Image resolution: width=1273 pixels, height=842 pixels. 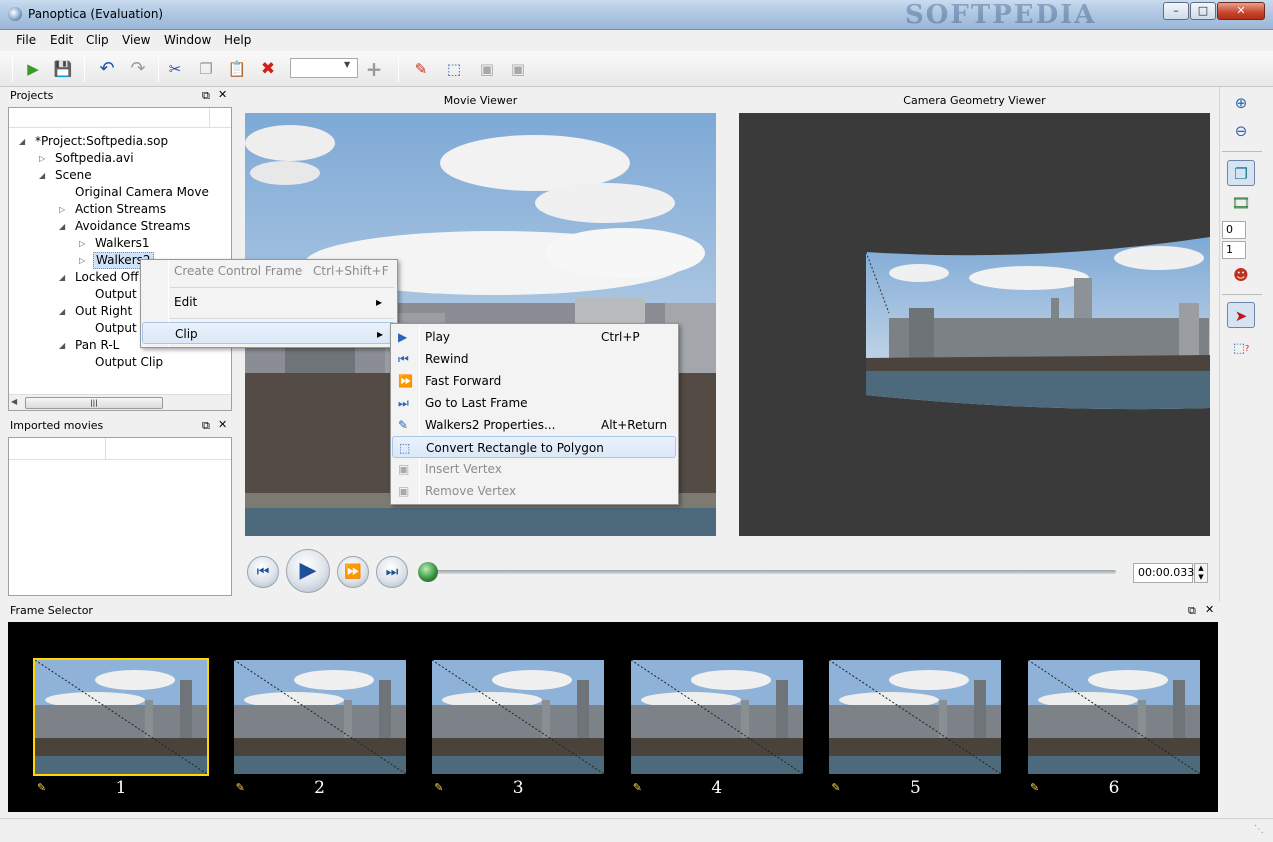 What do you see at coordinates (487, 69) in the screenshot?
I see `insert-vertex-icon: ▣` at bounding box center [487, 69].